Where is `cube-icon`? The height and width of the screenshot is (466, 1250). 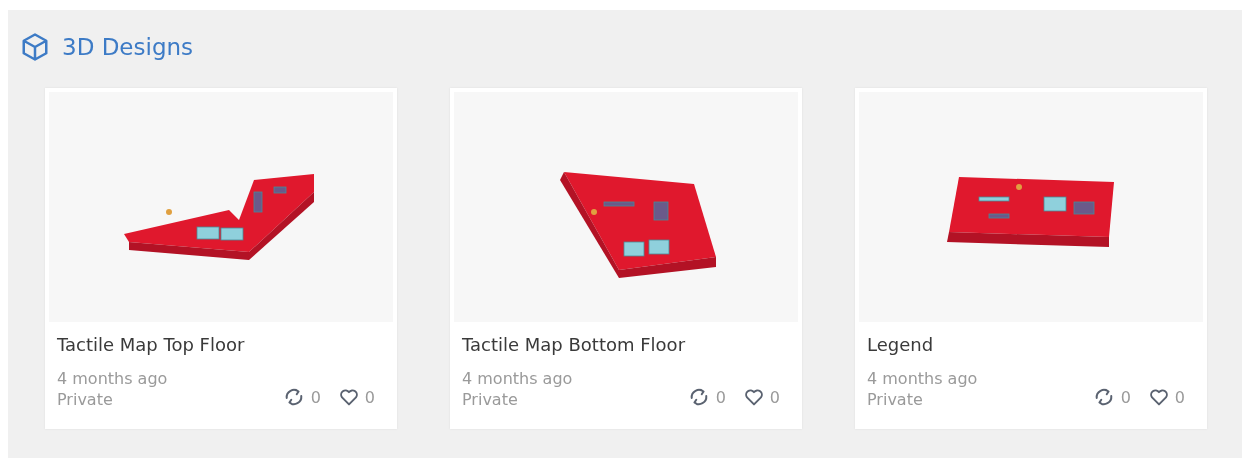
cube-icon is located at coordinates (35, 47).